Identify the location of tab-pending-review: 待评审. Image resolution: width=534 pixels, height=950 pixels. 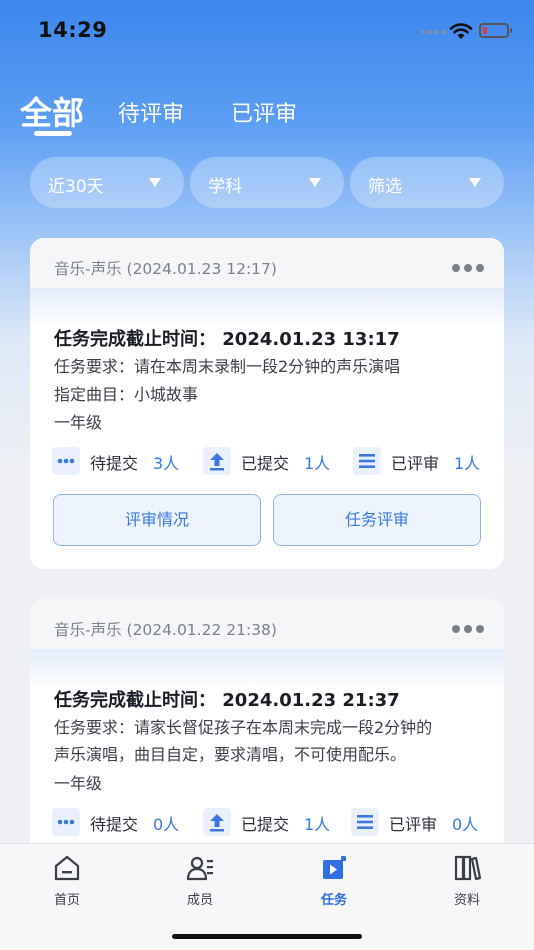
(151, 112).